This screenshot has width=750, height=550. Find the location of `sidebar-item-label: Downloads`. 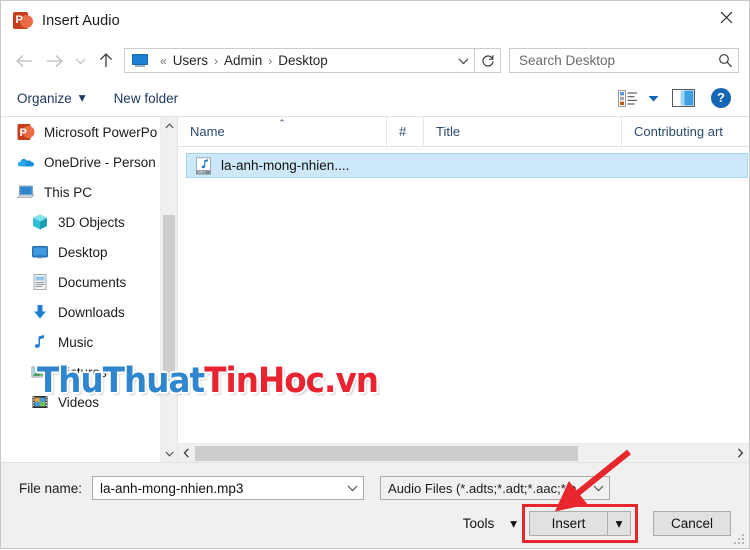

sidebar-item-label: Downloads is located at coordinates (91, 312).